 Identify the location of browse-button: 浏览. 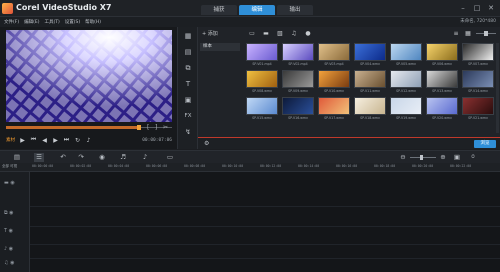
(485, 144).